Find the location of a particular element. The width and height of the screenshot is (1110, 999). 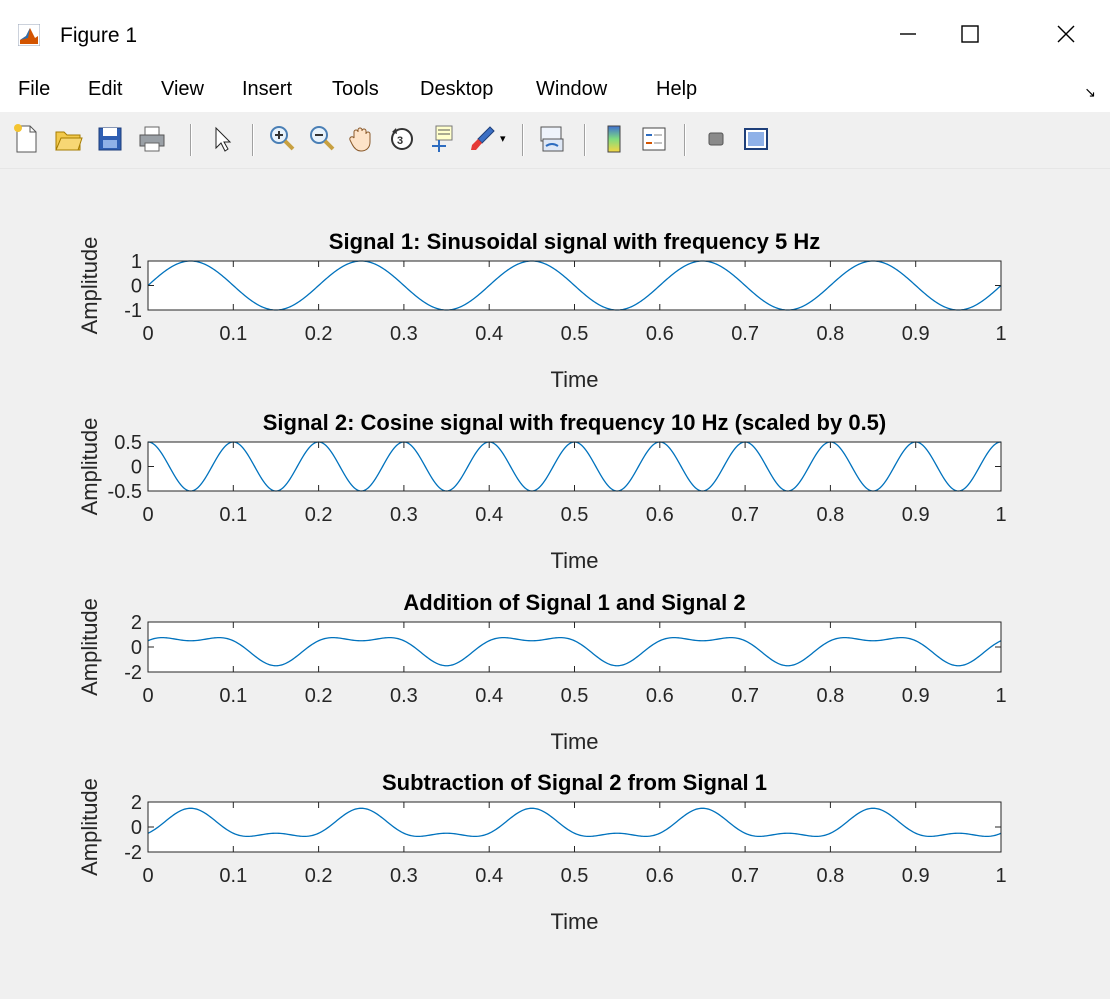

brush-icon is located at coordinates (482, 139).